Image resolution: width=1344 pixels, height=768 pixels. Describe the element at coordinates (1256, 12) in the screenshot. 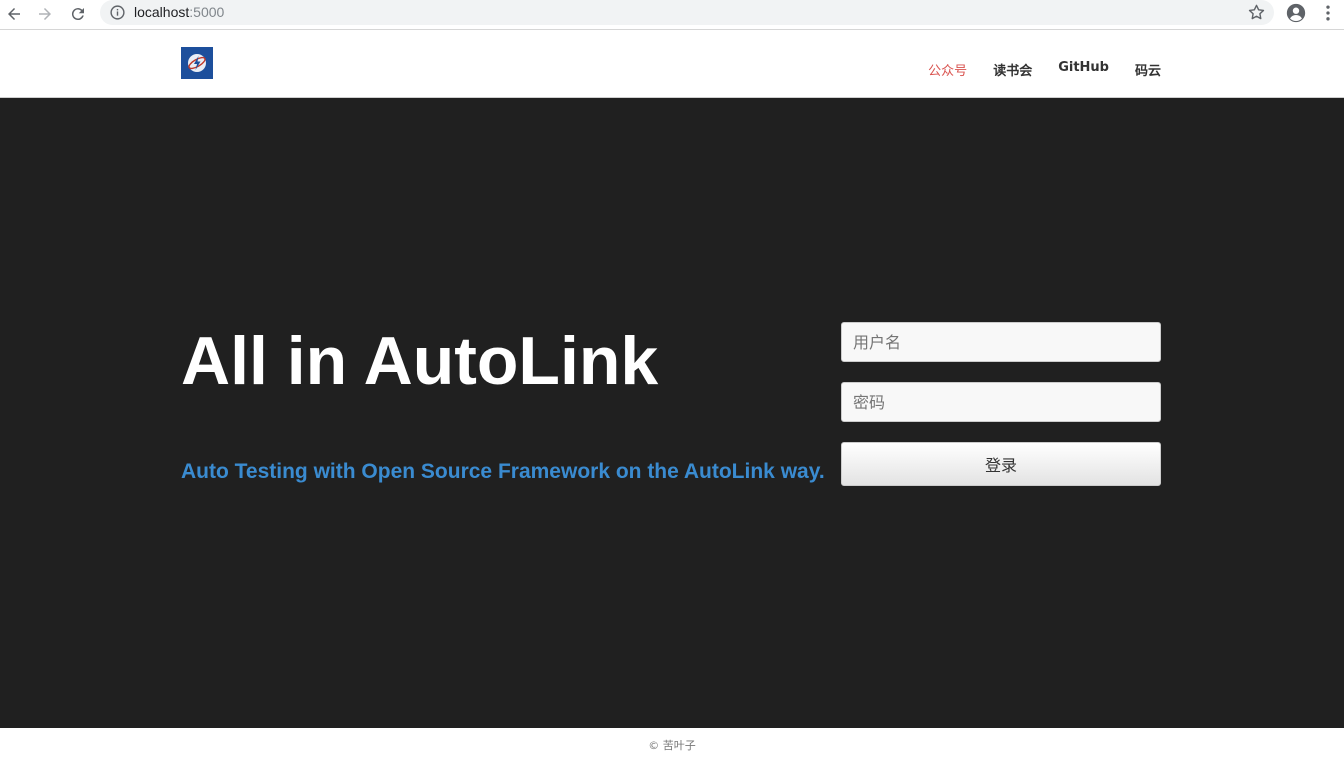

I see `star-icon` at that location.